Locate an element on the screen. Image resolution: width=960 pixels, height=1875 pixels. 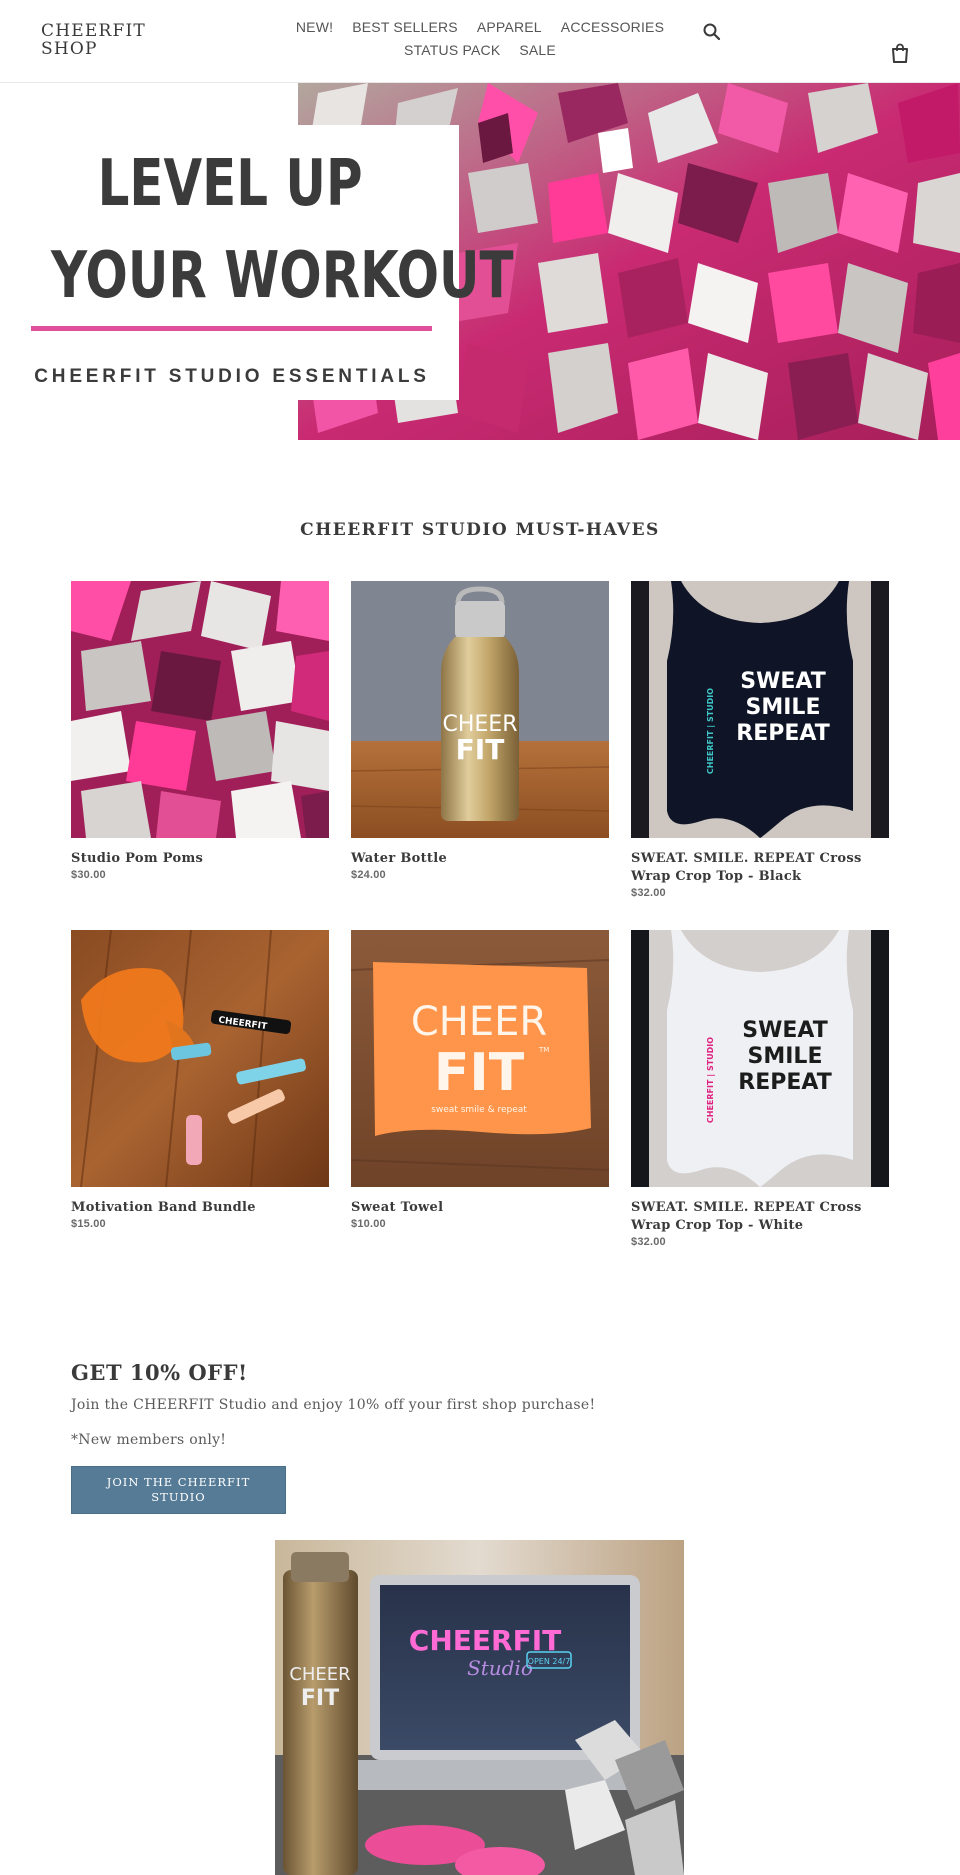
product-price: $24.00 is located at coordinates (368, 875).